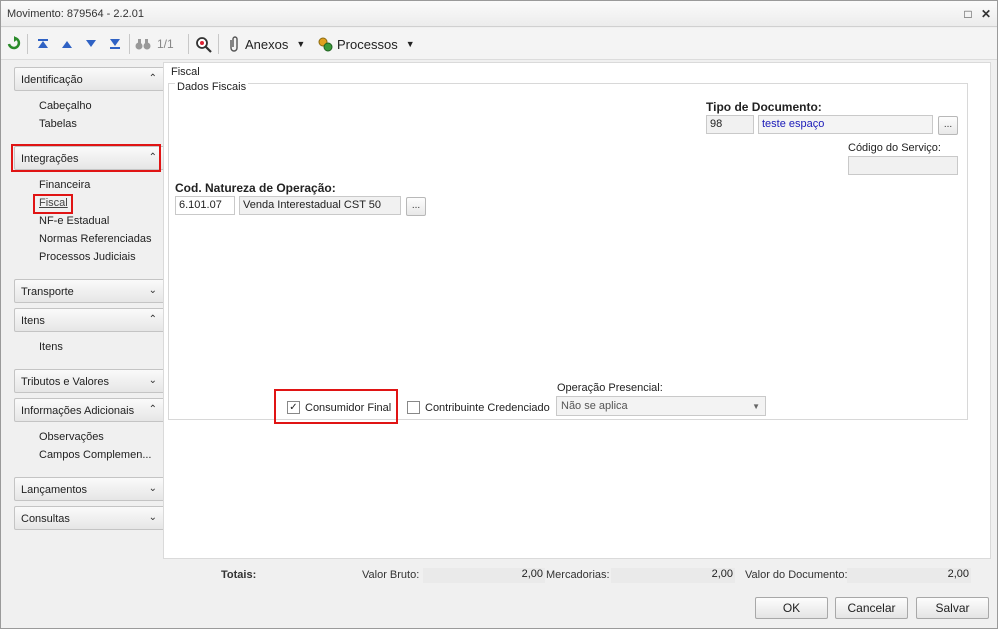  What do you see at coordinates (90, 518) in the screenshot?
I see `group-consultas: Consultas ⌄` at bounding box center [90, 518].